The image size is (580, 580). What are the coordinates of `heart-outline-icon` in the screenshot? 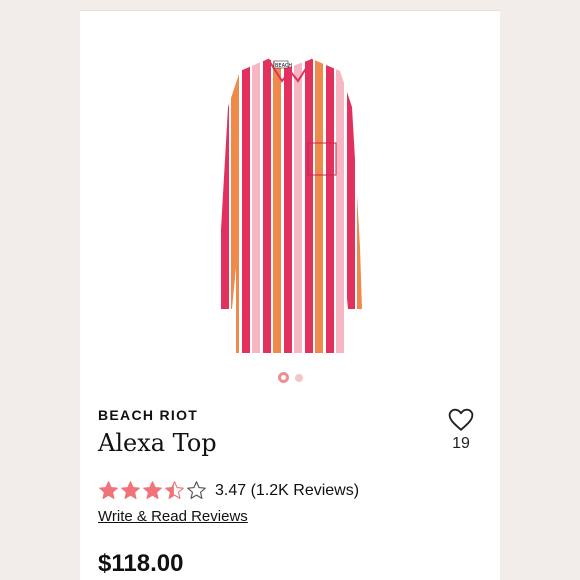 It's located at (461, 419).